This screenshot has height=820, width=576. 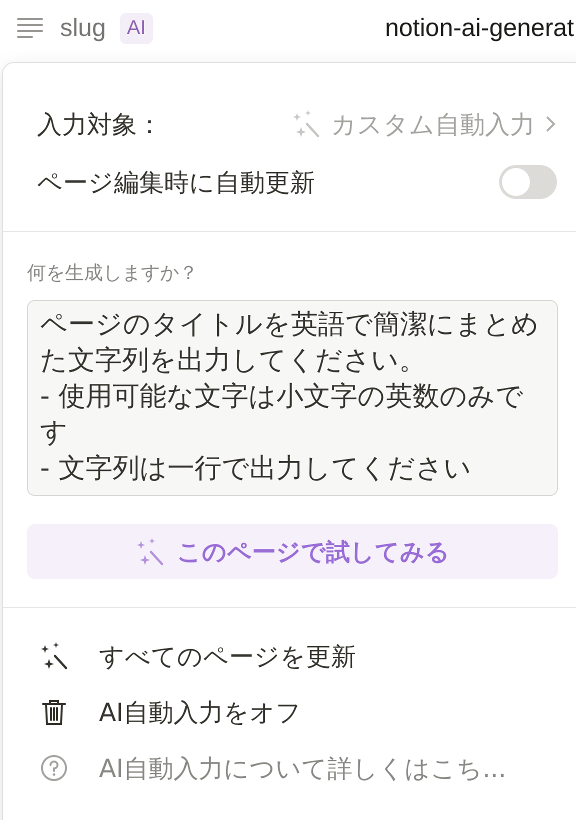 What do you see at coordinates (528, 182) in the screenshot?
I see `toggle-switch` at bounding box center [528, 182].